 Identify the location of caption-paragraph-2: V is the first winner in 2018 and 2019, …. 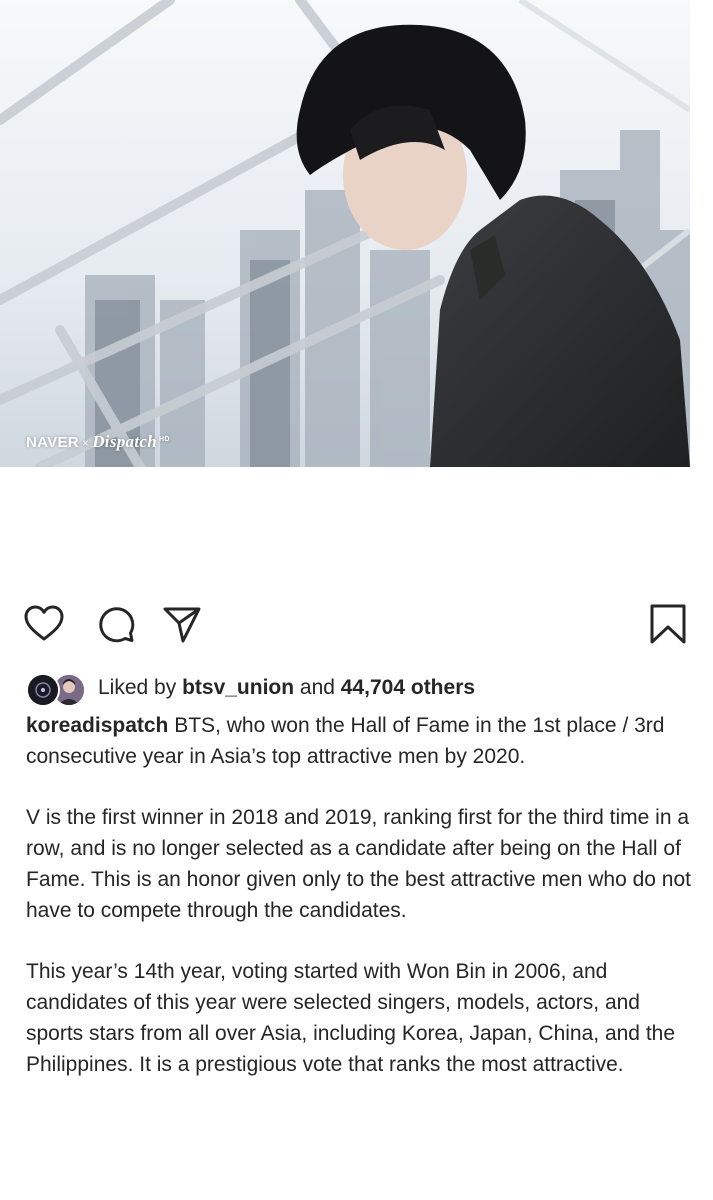
(358, 864).